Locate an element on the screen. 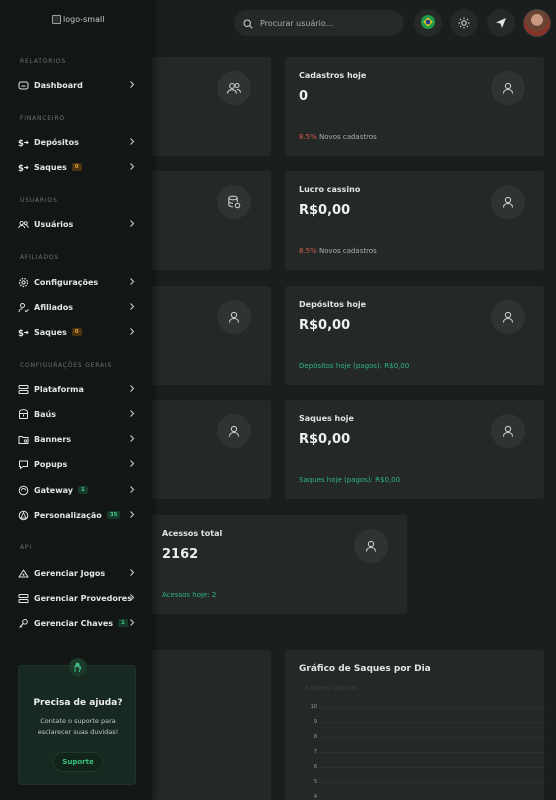 The width and height of the screenshot is (556, 800). sidebar-item-label: Gateway is located at coordinates (53, 490).